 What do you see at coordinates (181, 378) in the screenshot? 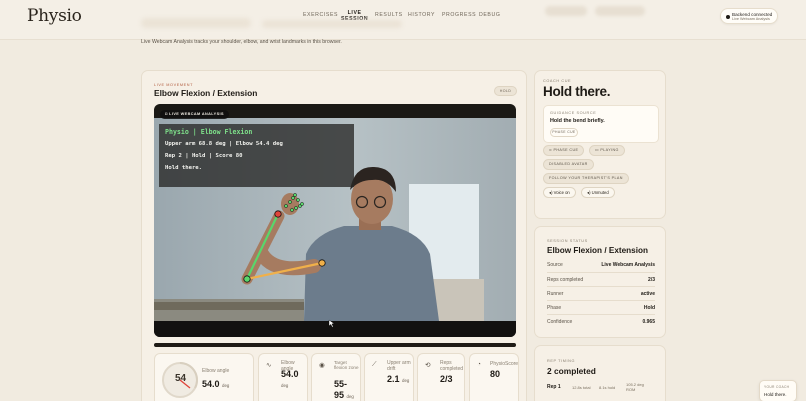
I see `gauge-value: 54` at bounding box center [181, 378].